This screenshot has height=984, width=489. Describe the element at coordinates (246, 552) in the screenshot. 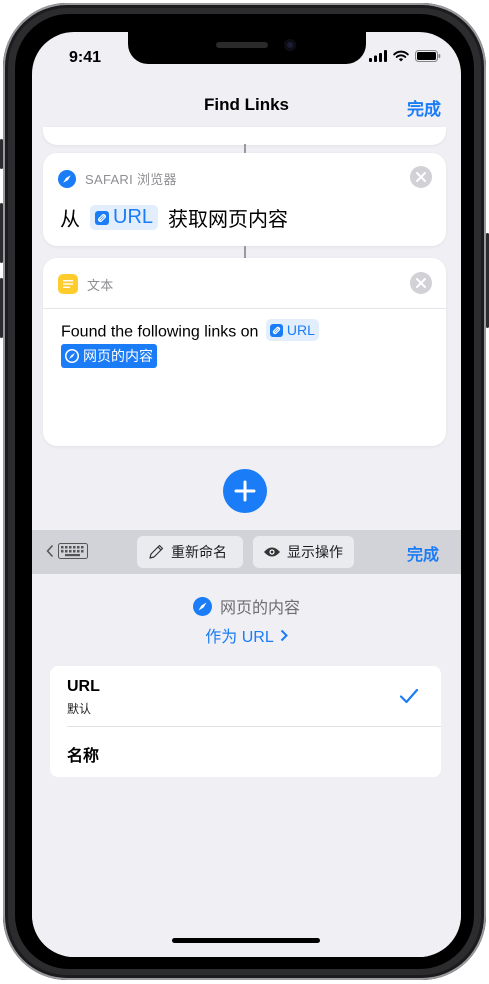

I see `keyboard-toolbar: 重新命名 显示操作 完成` at that location.